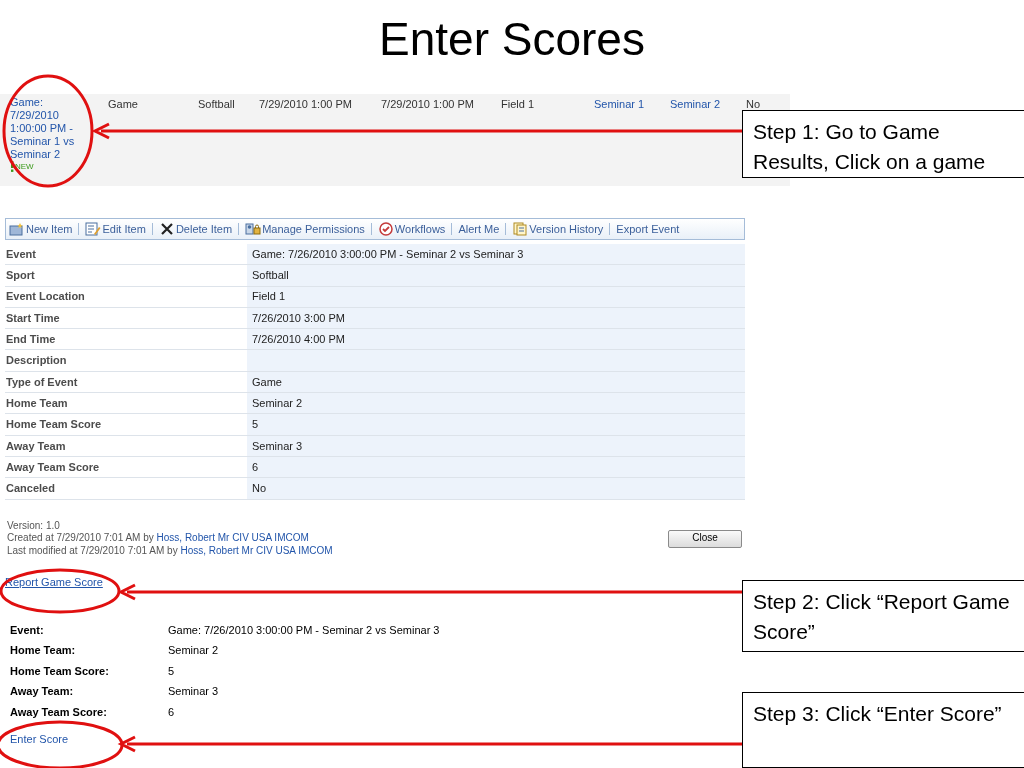 The height and width of the screenshot is (768, 1024). Describe the element at coordinates (520, 229) in the screenshot. I see `document-history-icon` at that location.